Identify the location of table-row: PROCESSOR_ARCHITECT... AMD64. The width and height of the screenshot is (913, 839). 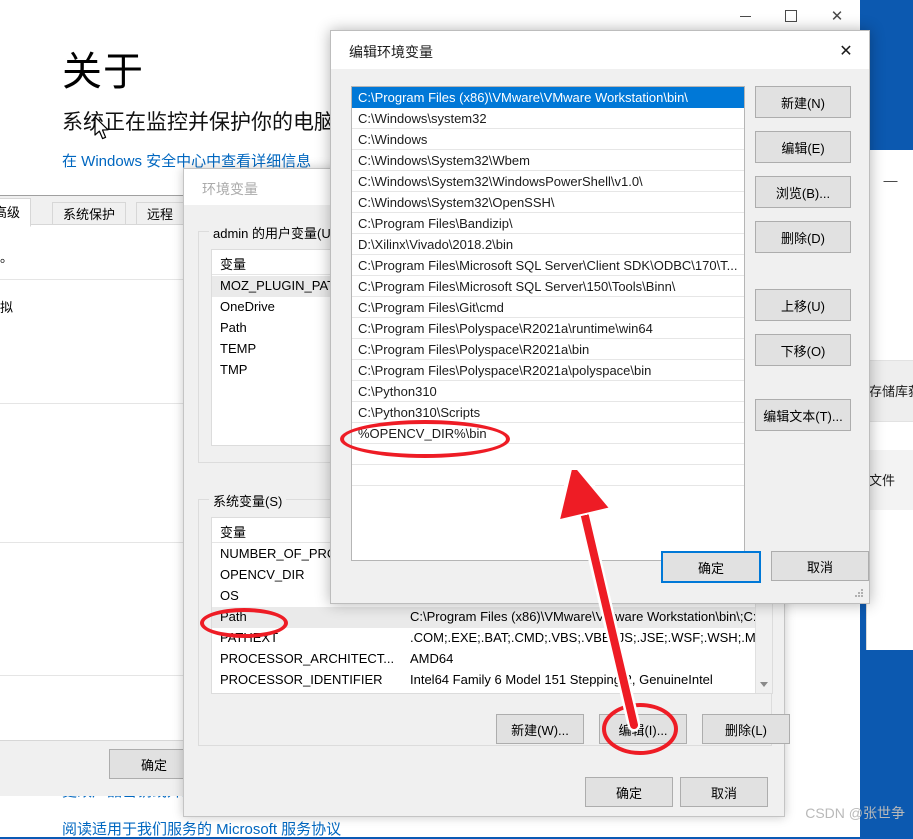
(492, 659).